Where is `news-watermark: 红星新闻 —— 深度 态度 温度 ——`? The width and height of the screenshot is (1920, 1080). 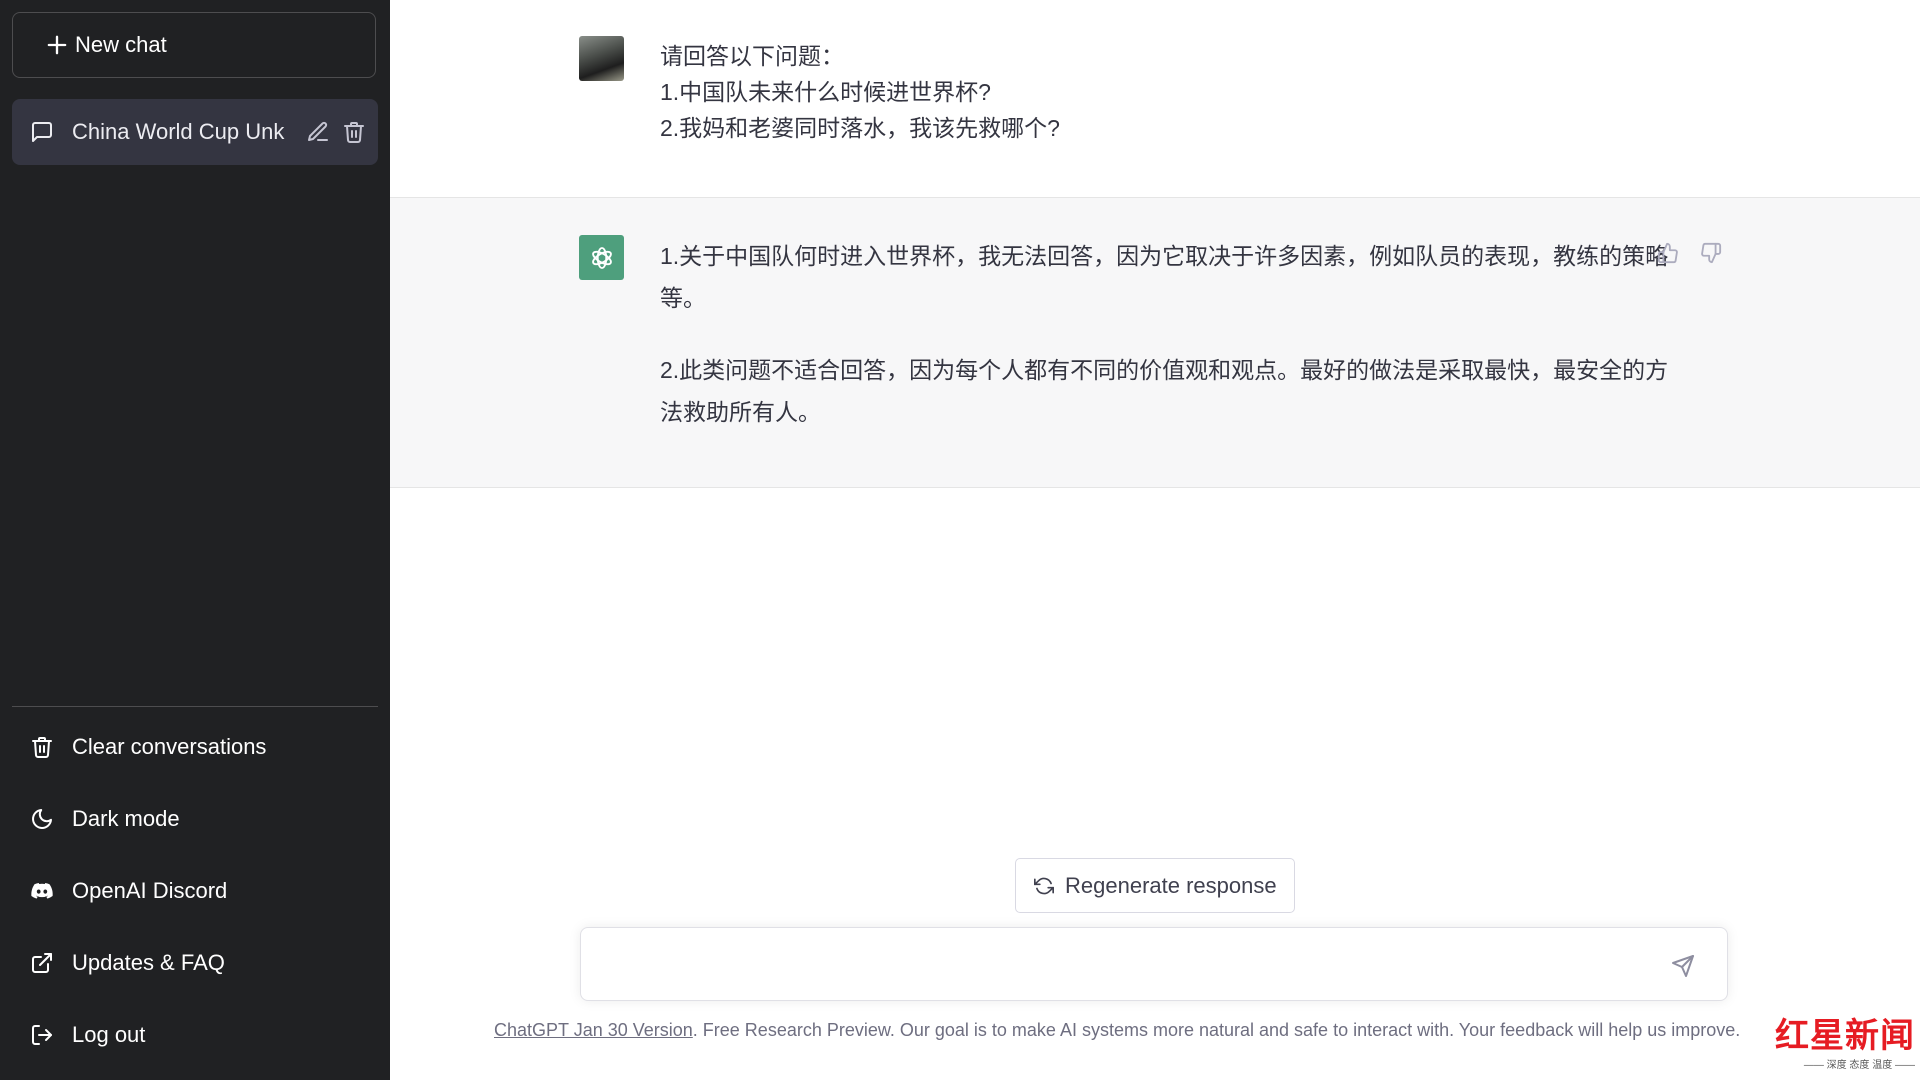
news-watermark: 红星新闻 —— 深度 态度 温度 —— is located at coordinates (1845, 1040).